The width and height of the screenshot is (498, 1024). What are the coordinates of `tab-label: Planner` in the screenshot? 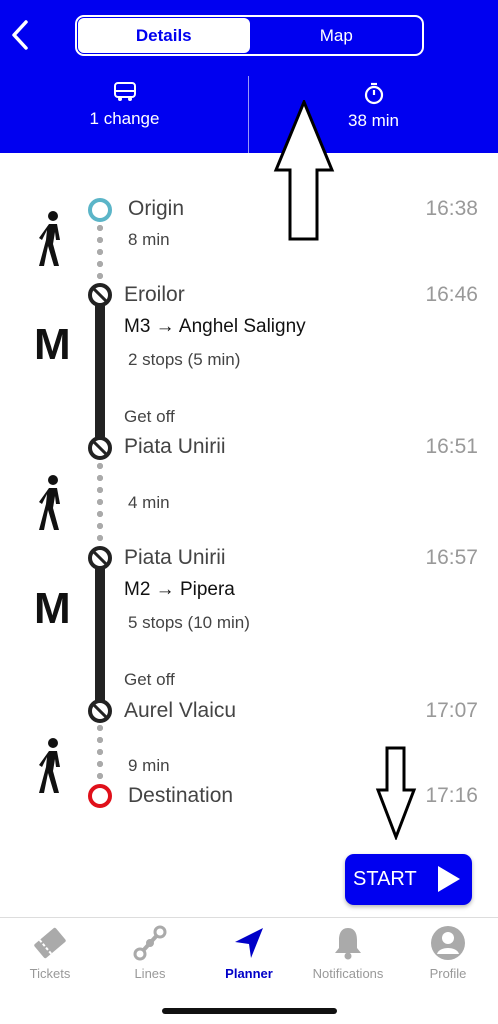 It's located at (249, 973).